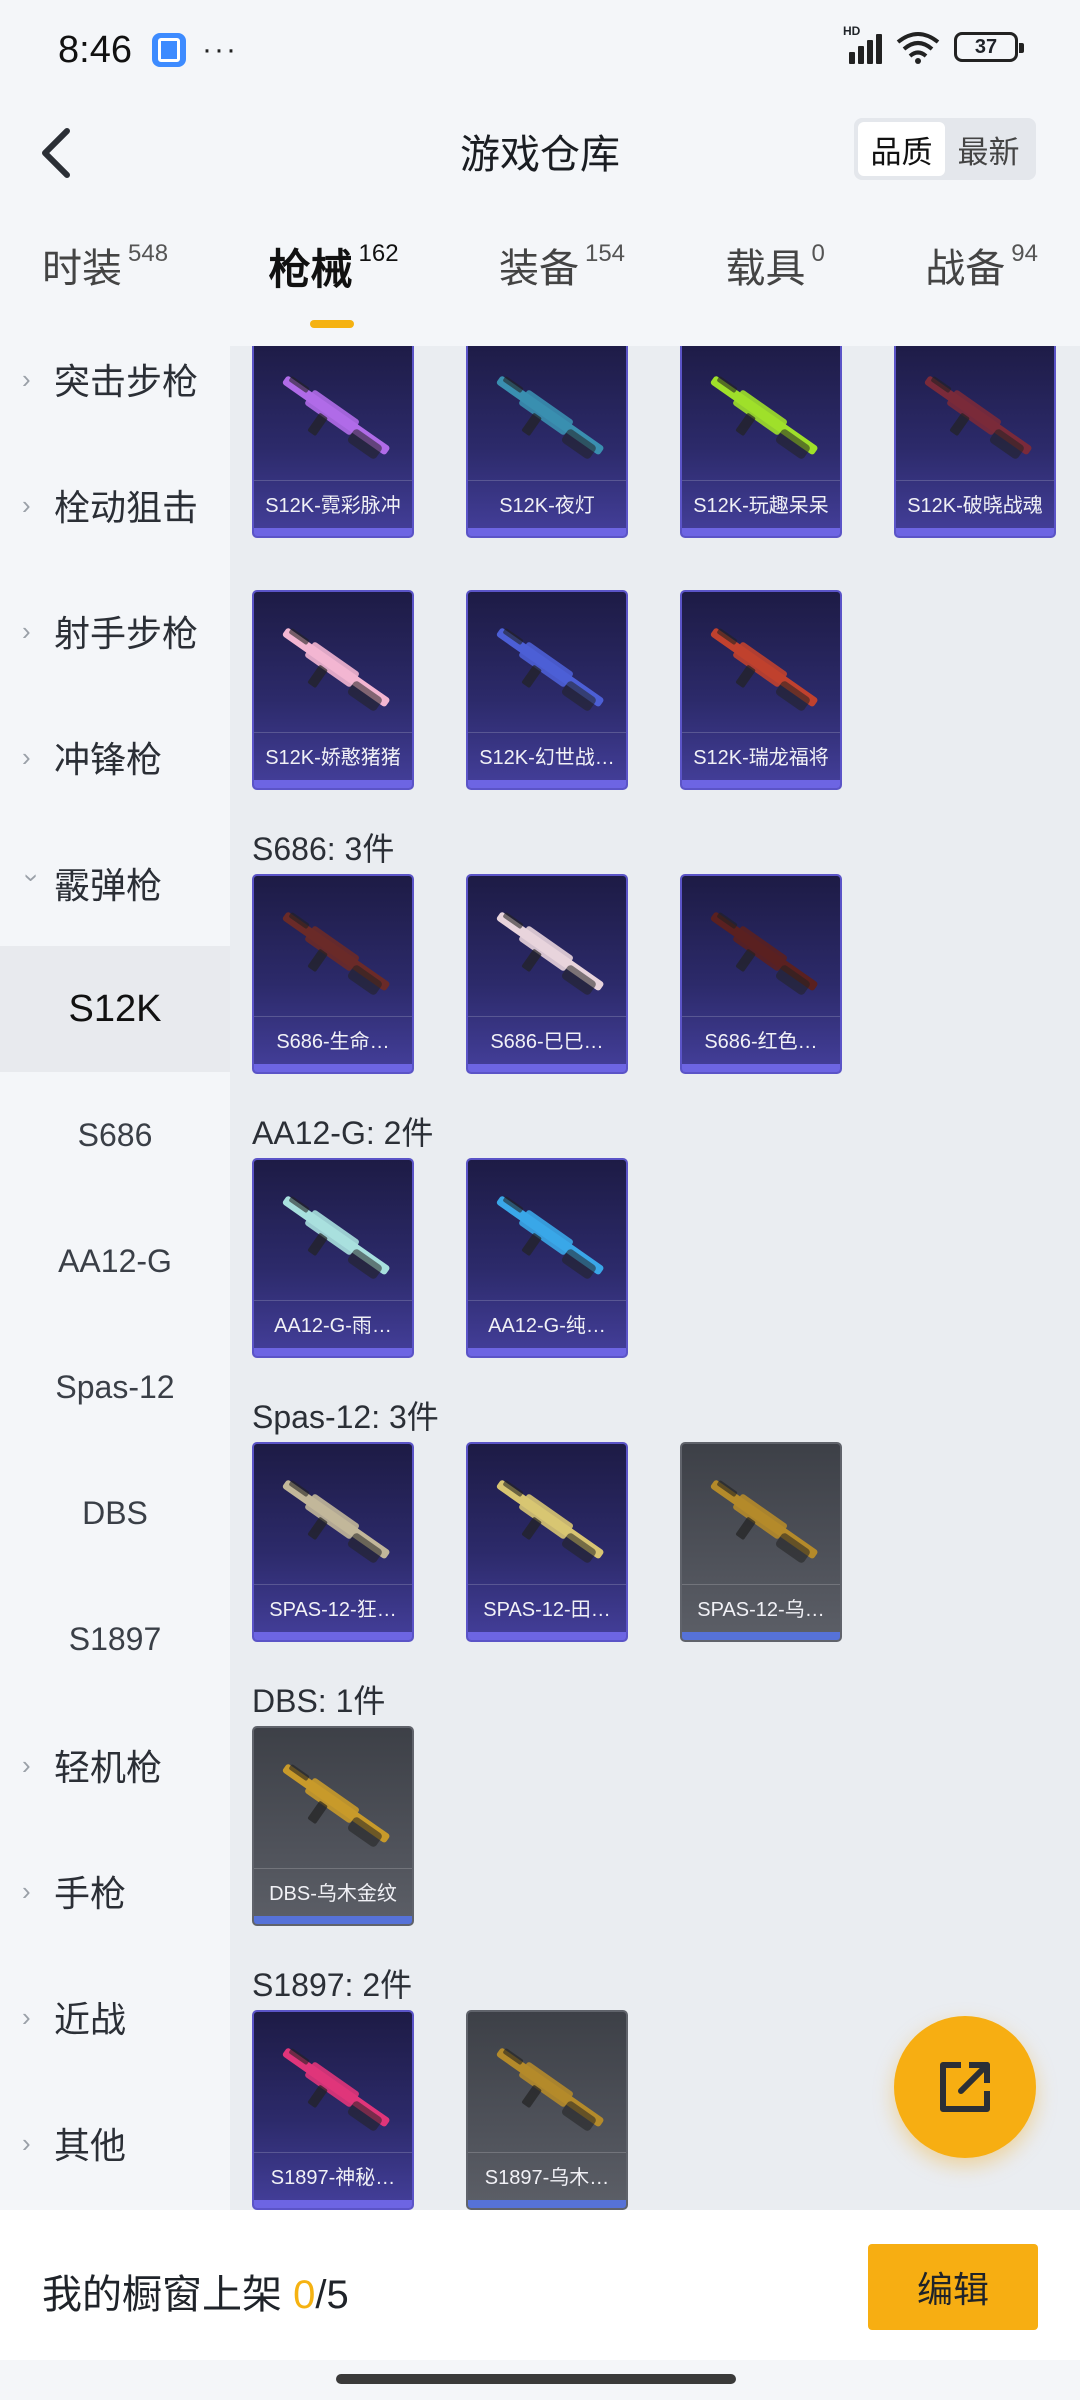 The height and width of the screenshot is (2400, 1080). I want to click on sidebar-category: › 其他, so click(115, 2143).